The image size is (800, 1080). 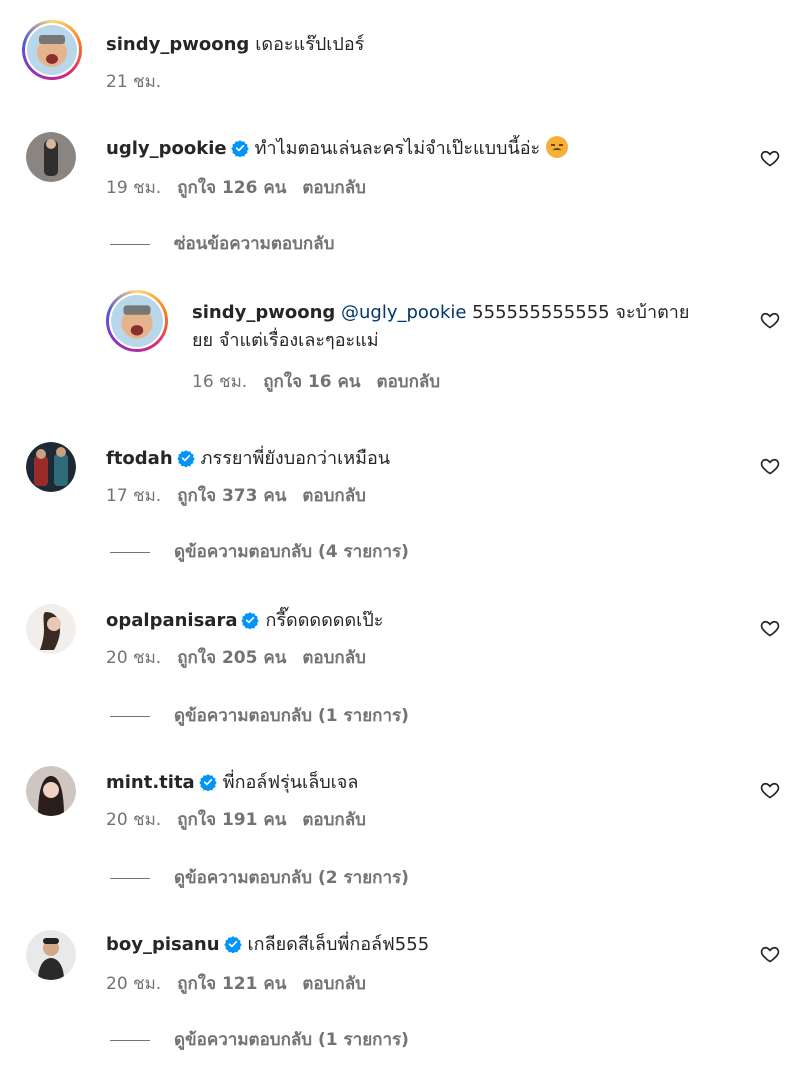 I want to click on comment-time: 17 ชม., so click(x=133, y=496).